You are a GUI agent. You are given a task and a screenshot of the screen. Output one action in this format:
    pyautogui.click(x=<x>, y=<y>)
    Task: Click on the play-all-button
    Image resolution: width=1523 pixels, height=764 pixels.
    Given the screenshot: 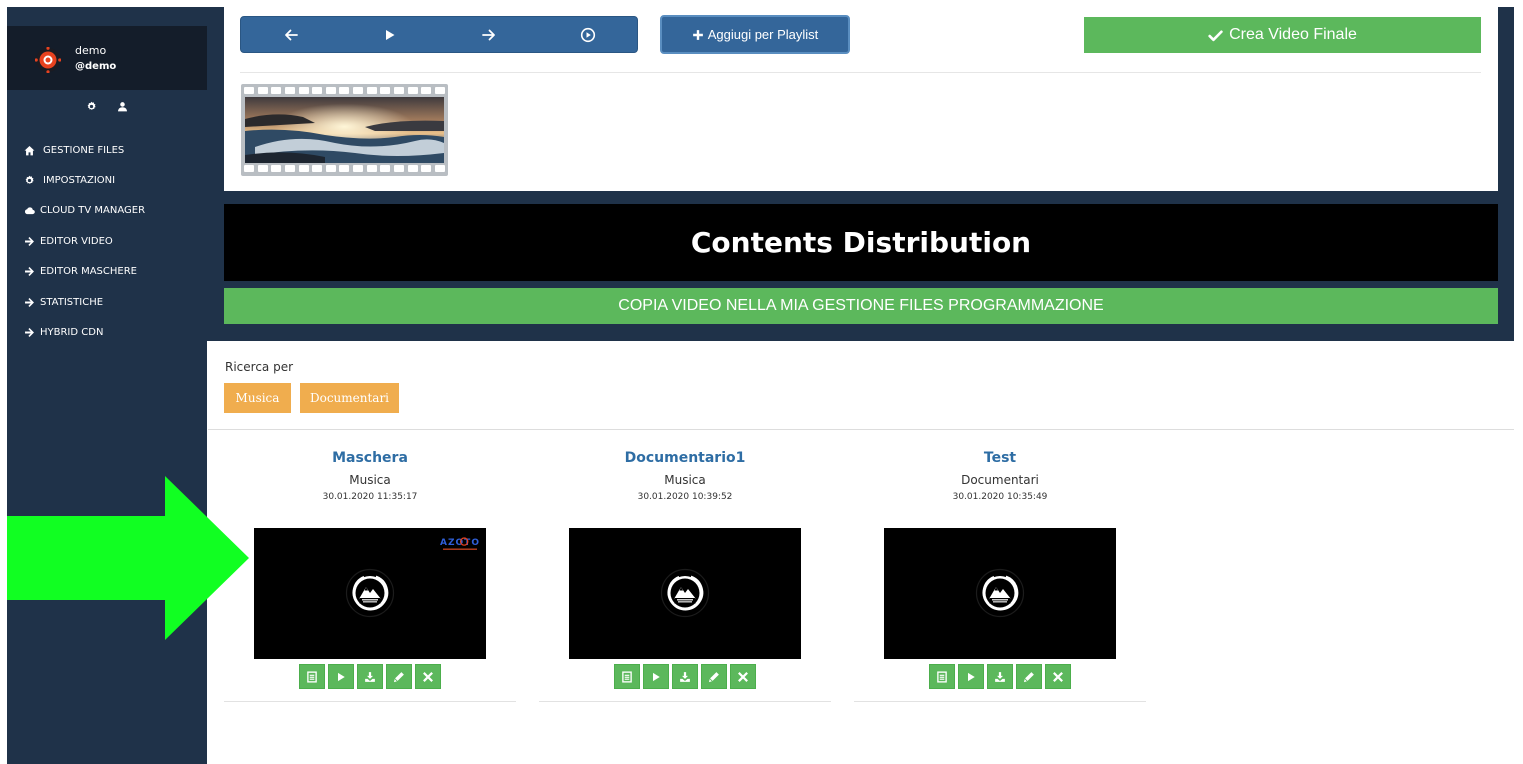 What is the action you would take?
    pyautogui.click(x=587, y=34)
    